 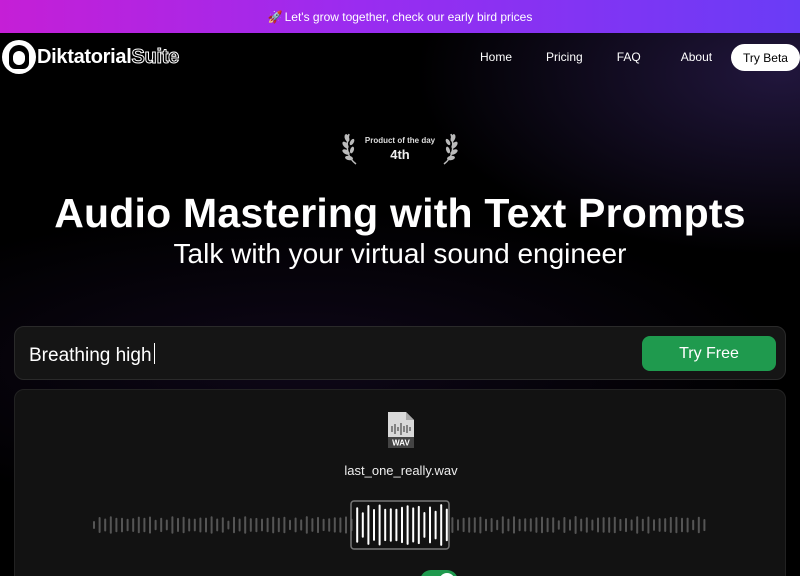 I want to click on brand-name-bold: Diktatorial, so click(x=84, y=56).